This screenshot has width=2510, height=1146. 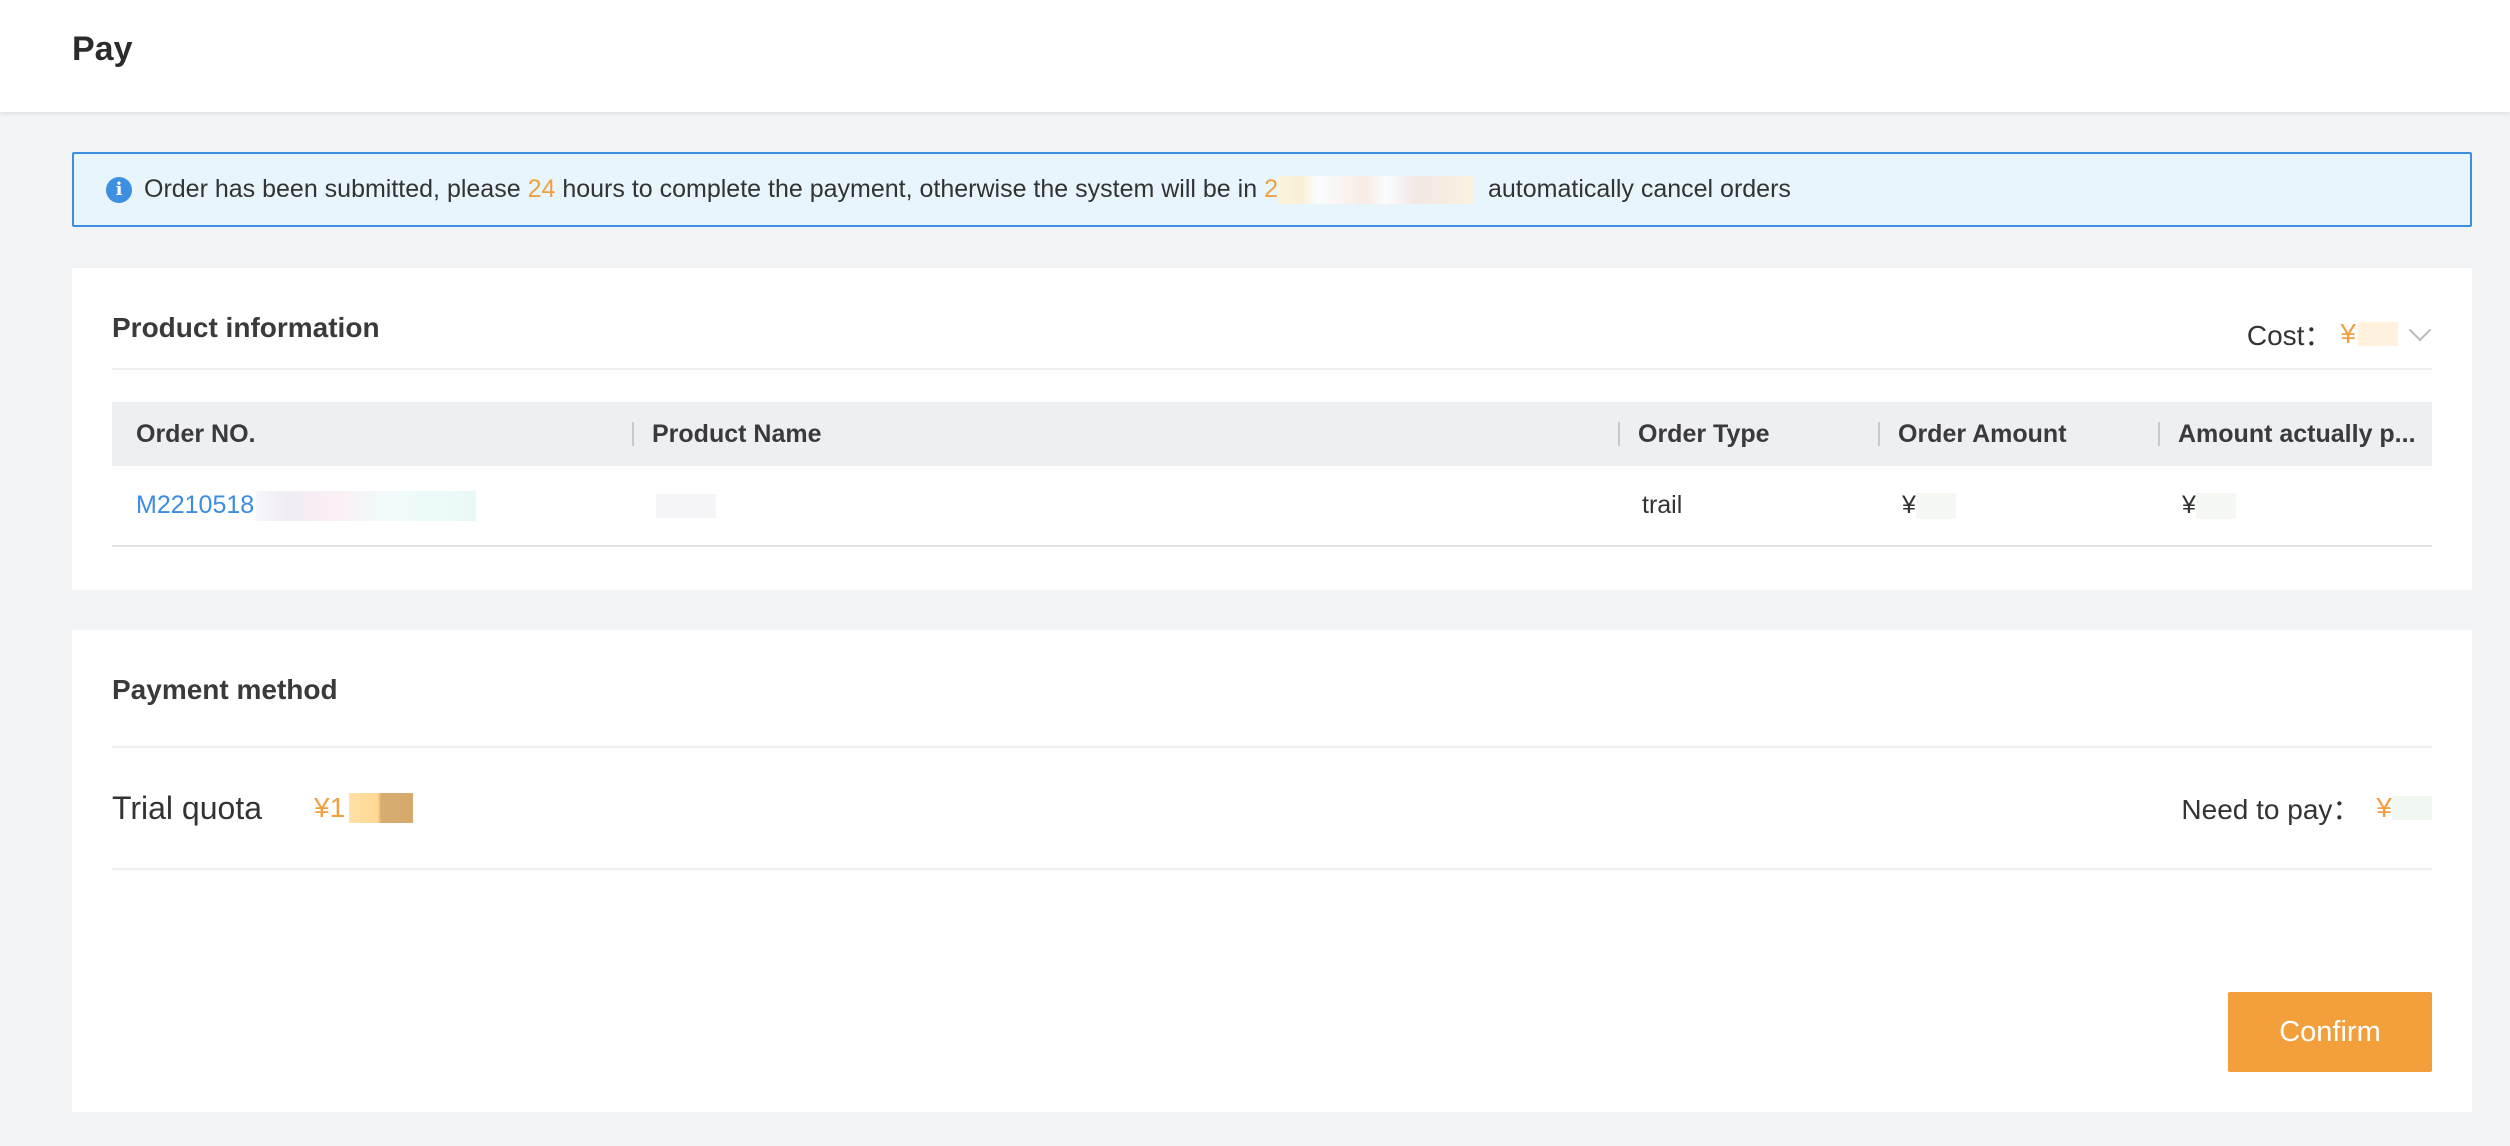 What do you see at coordinates (1909, 505) in the screenshot?
I see `order-amount: ¥` at bounding box center [1909, 505].